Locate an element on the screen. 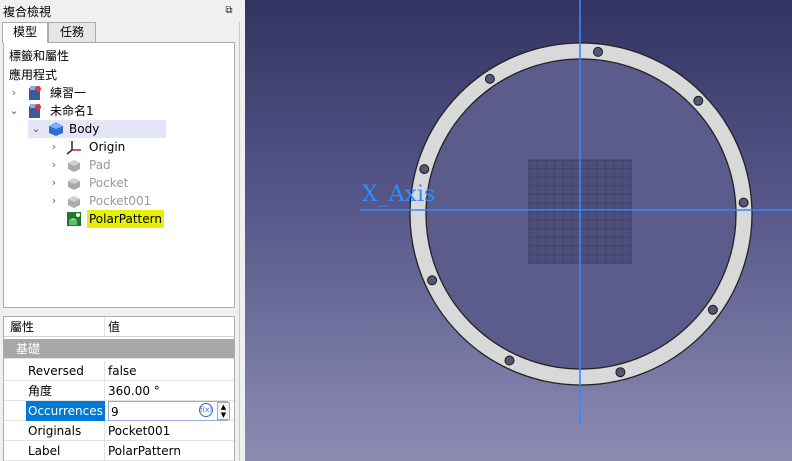 The height and width of the screenshot is (461, 792). tree-item-origin: › Origin is located at coordinates (119, 147).